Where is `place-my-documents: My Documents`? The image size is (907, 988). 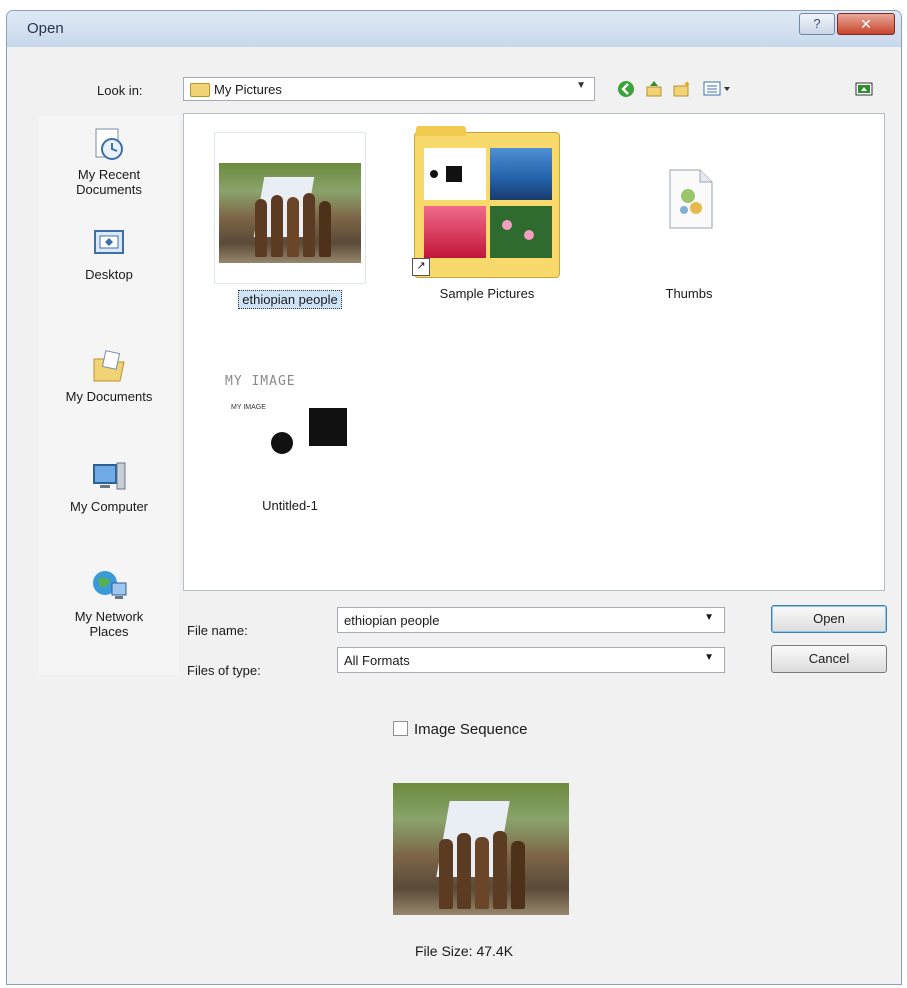
place-my-documents: My Documents is located at coordinates (109, 375).